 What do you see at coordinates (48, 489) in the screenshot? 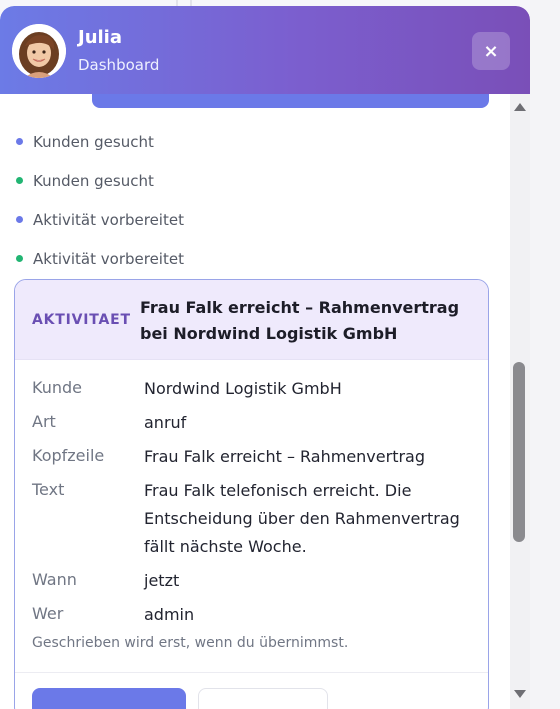
I see `detail-label: Text` at bounding box center [48, 489].